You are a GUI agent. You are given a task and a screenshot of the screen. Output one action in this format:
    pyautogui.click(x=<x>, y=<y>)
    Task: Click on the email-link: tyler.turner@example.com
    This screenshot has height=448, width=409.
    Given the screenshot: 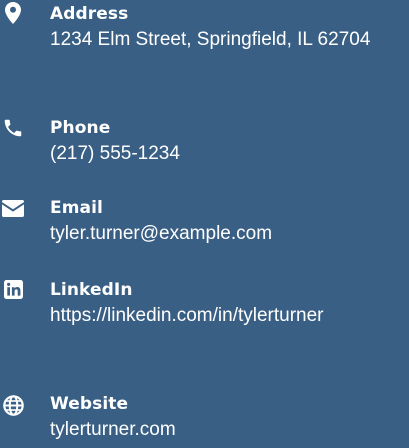 What is the action you would take?
    pyautogui.click(x=218, y=234)
    